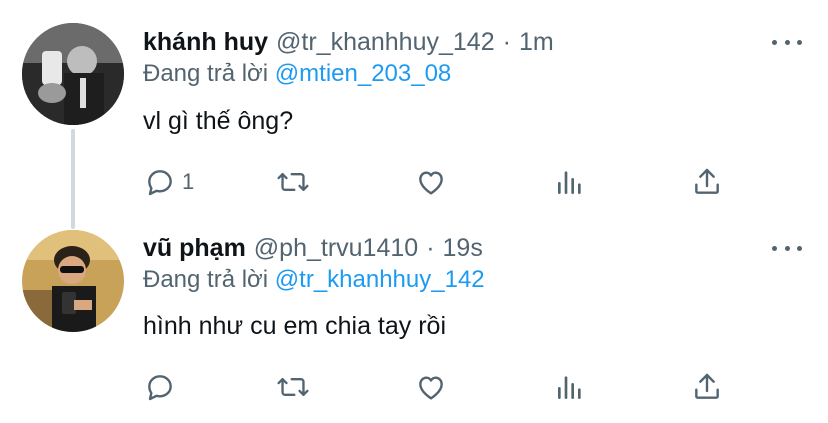 This screenshot has height=423, width=828. What do you see at coordinates (188, 181) in the screenshot?
I see `reply-count: 1` at bounding box center [188, 181].